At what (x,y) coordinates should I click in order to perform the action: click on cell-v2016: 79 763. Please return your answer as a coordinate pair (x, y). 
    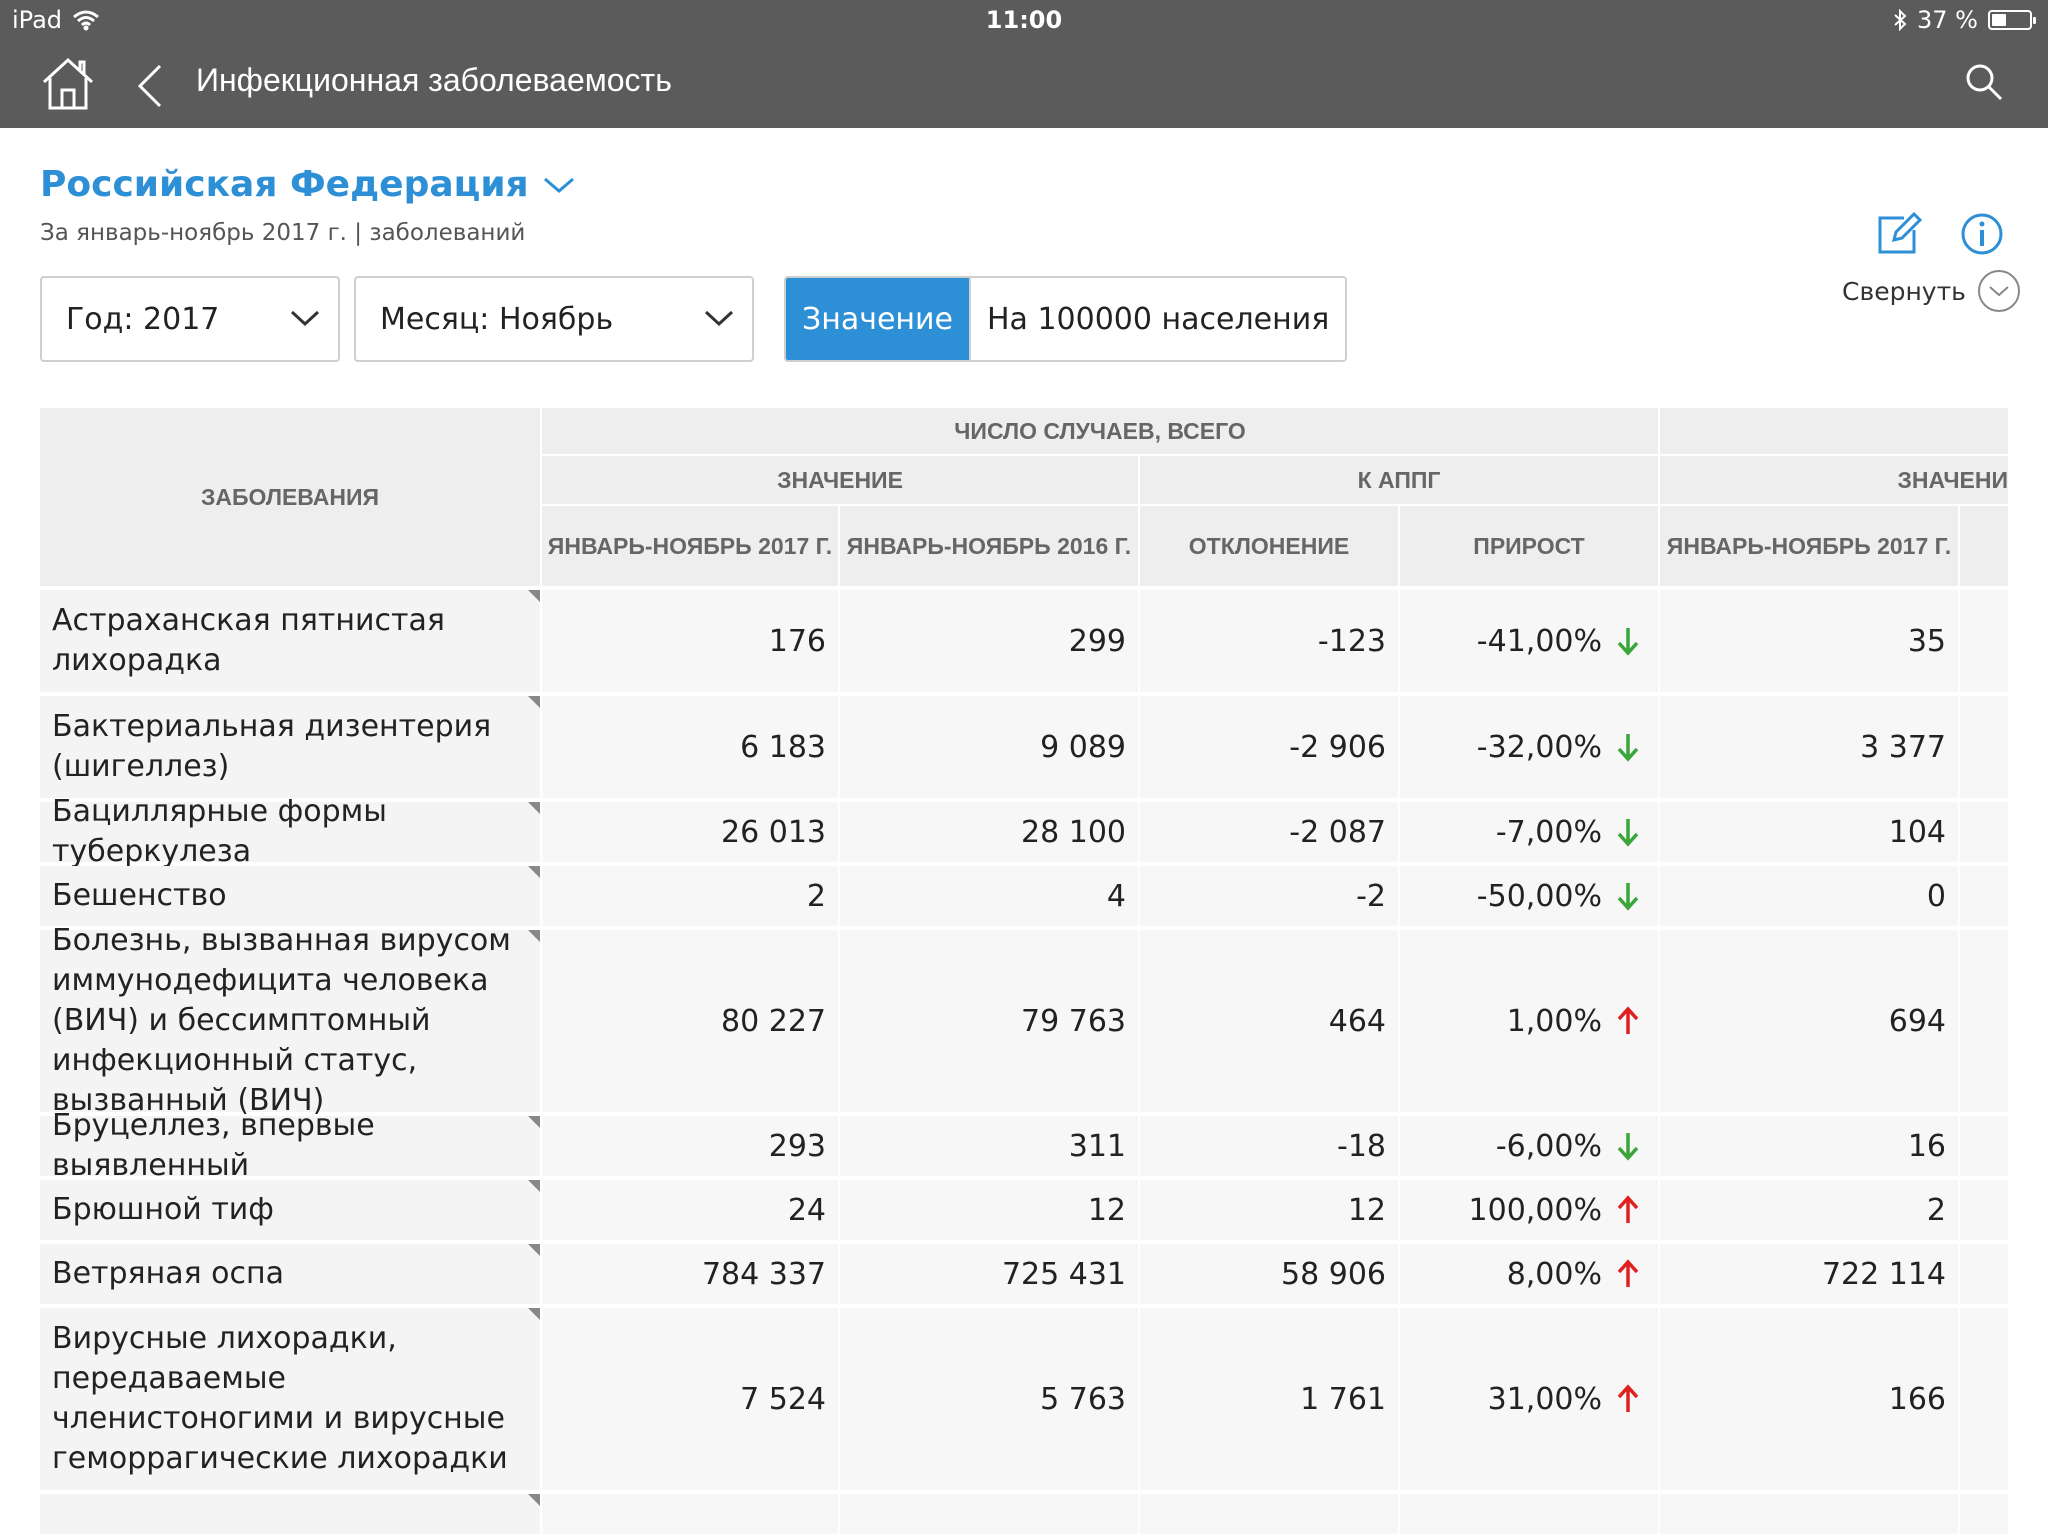
    Looking at the image, I should click on (989, 1021).